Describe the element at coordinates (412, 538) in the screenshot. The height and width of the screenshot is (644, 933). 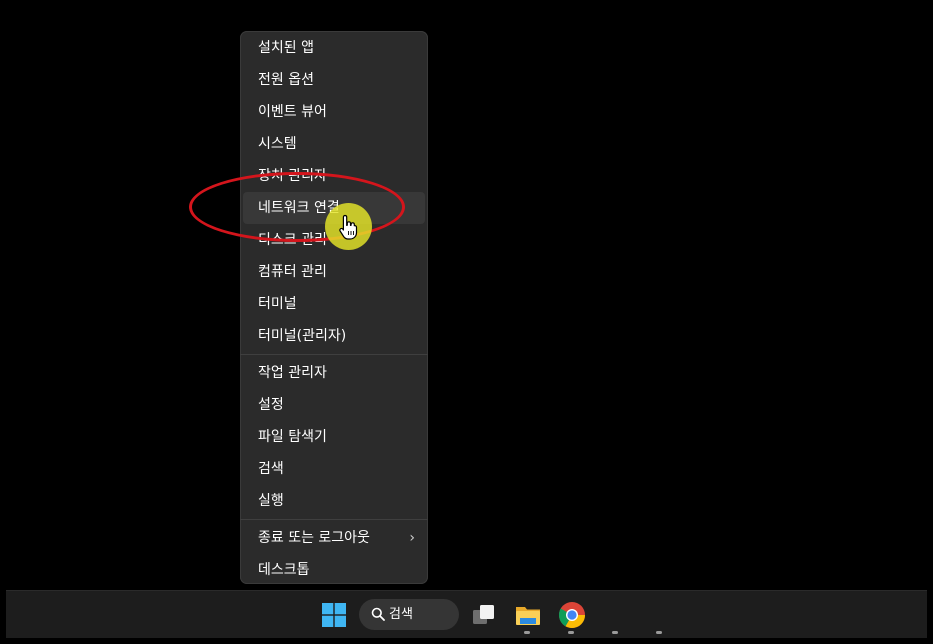
I see `chevron-right-icon: ›` at that location.